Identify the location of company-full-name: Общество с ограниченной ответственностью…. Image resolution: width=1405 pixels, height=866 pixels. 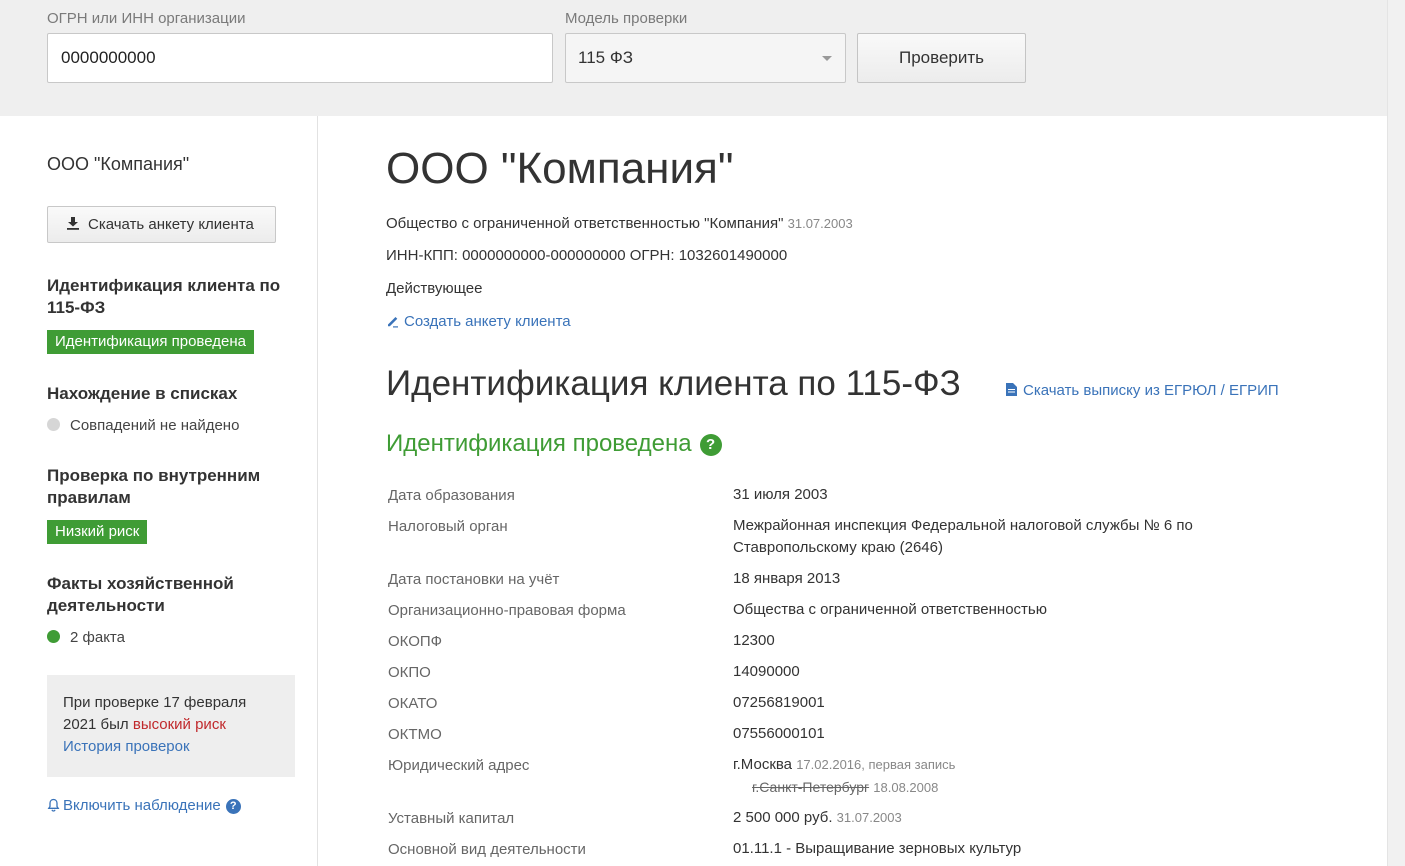
(619, 223).